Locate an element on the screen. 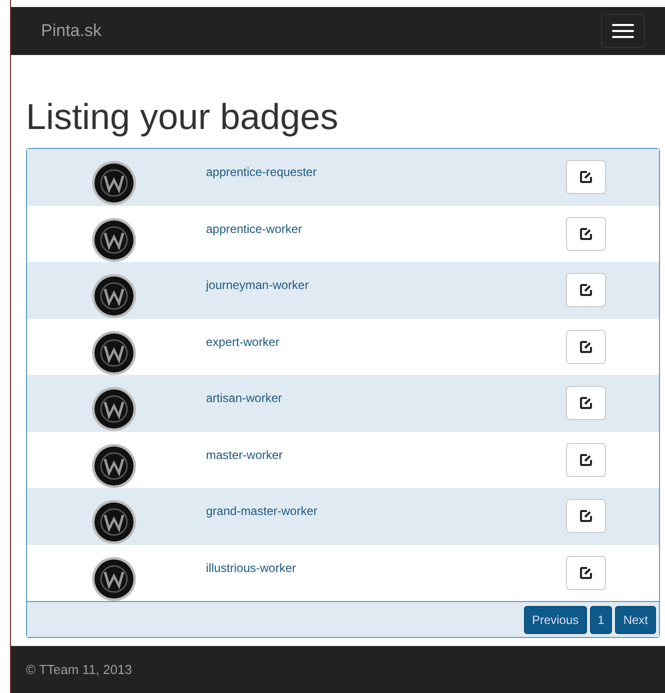 The width and height of the screenshot is (665, 693). badge-link: apprentice-requester is located at coordinates (386, 172).